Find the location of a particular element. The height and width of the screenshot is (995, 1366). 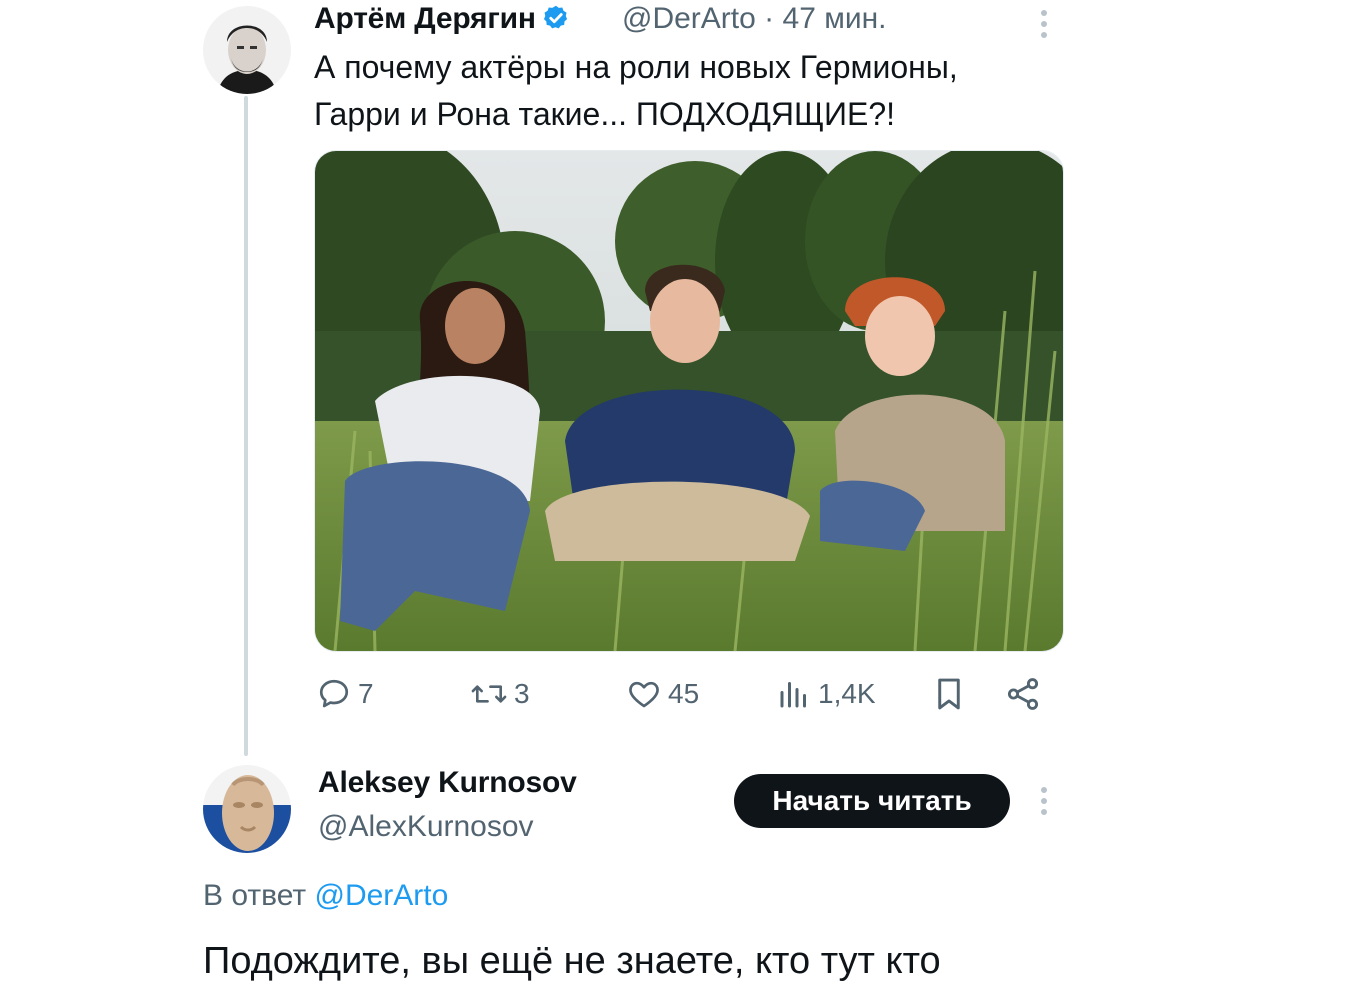

tweet-actions-bar: 7 3 45 1,4K is located at coordinates (684, 694).